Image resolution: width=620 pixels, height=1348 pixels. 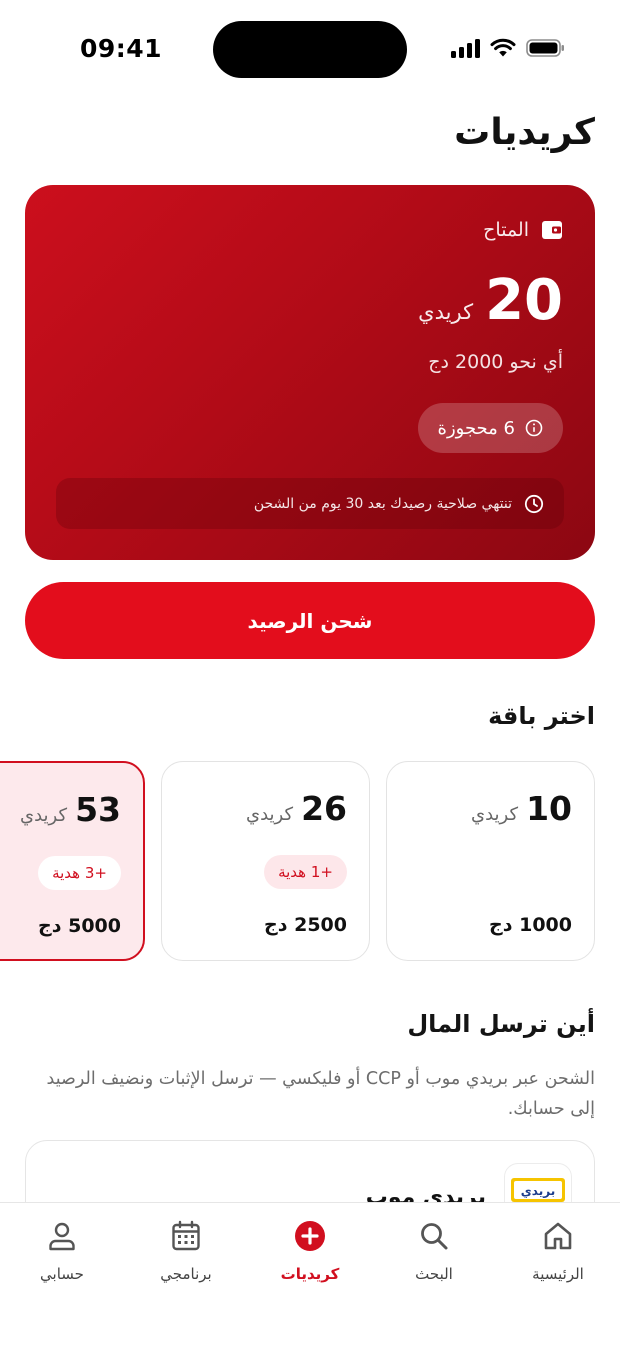 I want to click on status-bar: 09:41, so click(x=310, y=50).